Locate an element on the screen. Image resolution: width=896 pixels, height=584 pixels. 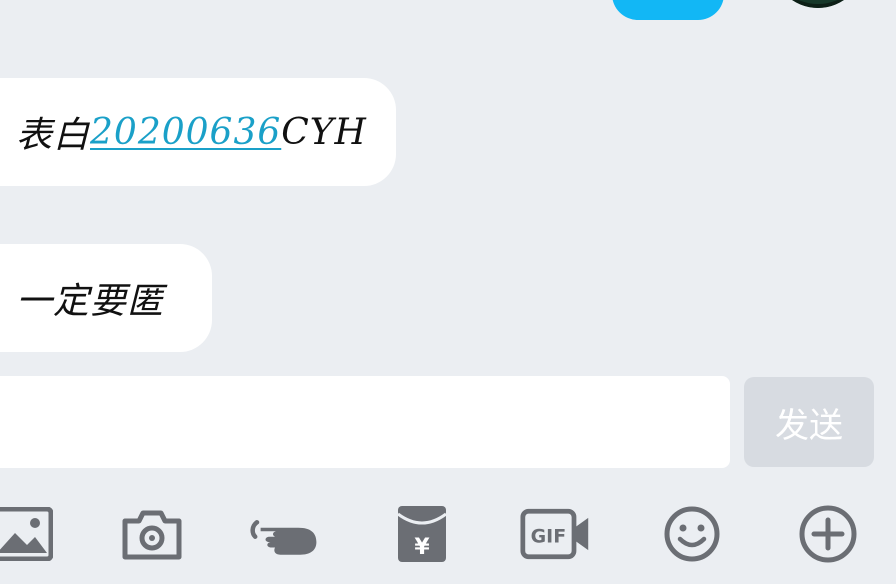
red-packet-button: ¥ is located at coordinates (422, 534).